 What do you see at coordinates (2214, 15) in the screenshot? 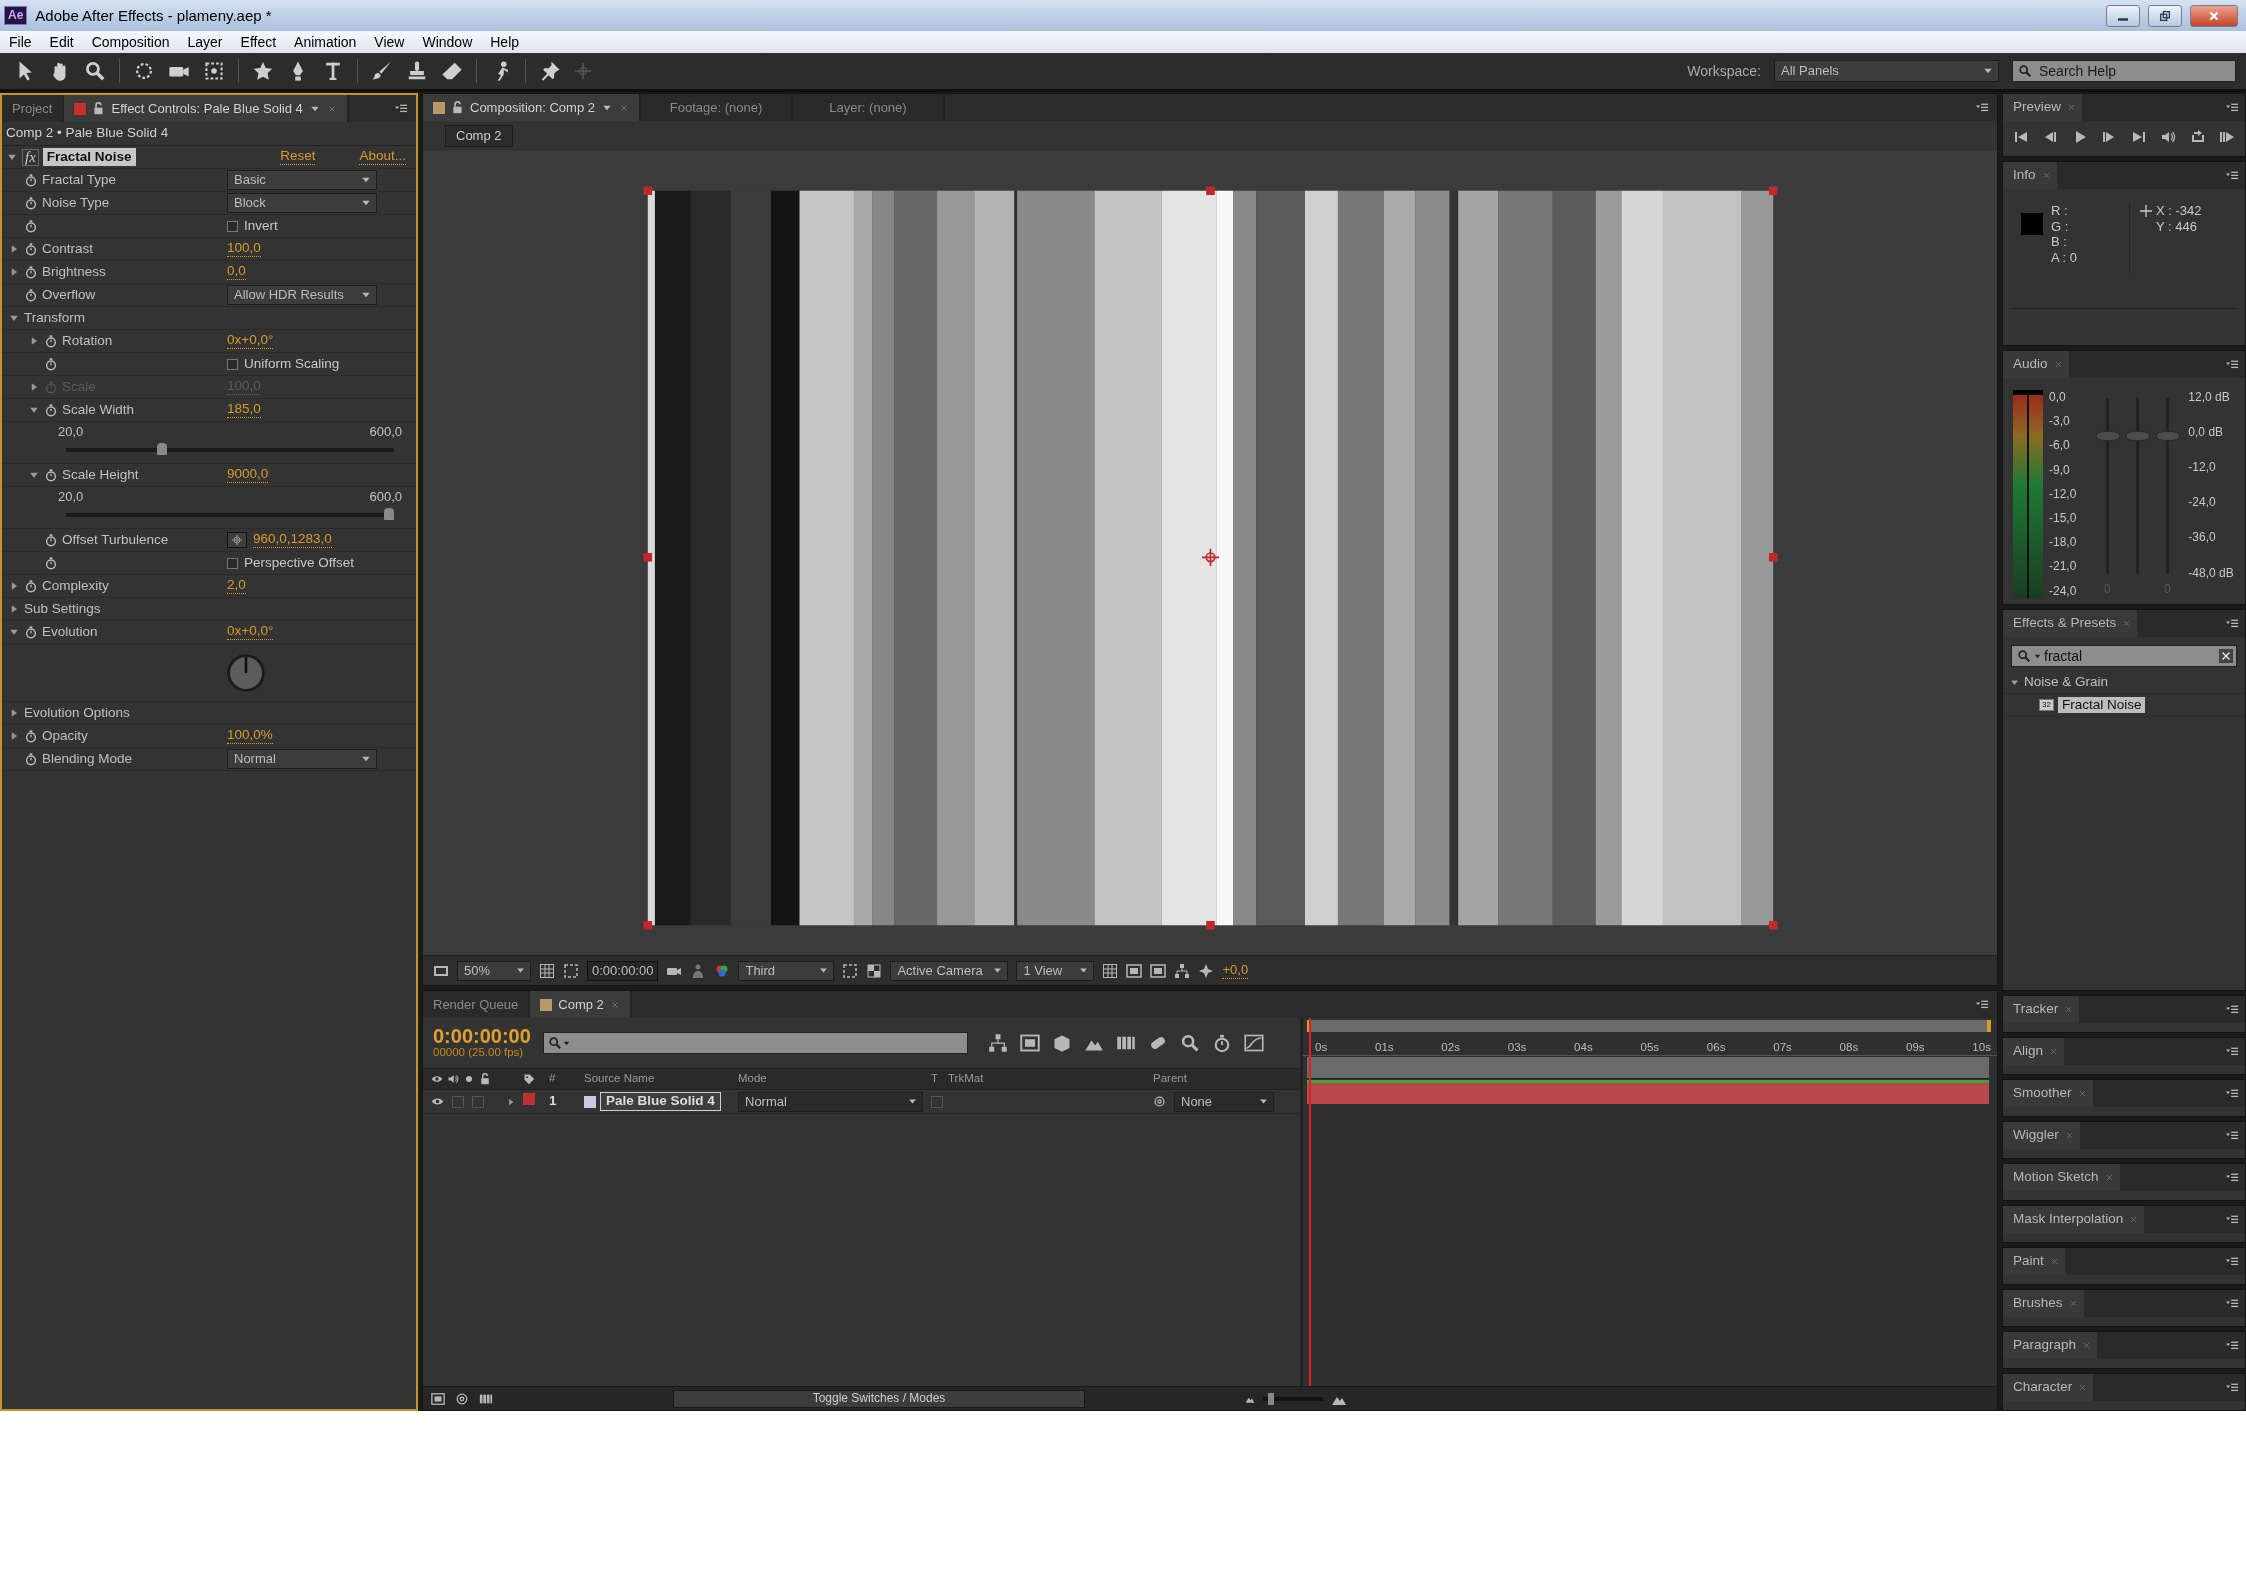
I see `close-button` at bounding box center [2214, 15].